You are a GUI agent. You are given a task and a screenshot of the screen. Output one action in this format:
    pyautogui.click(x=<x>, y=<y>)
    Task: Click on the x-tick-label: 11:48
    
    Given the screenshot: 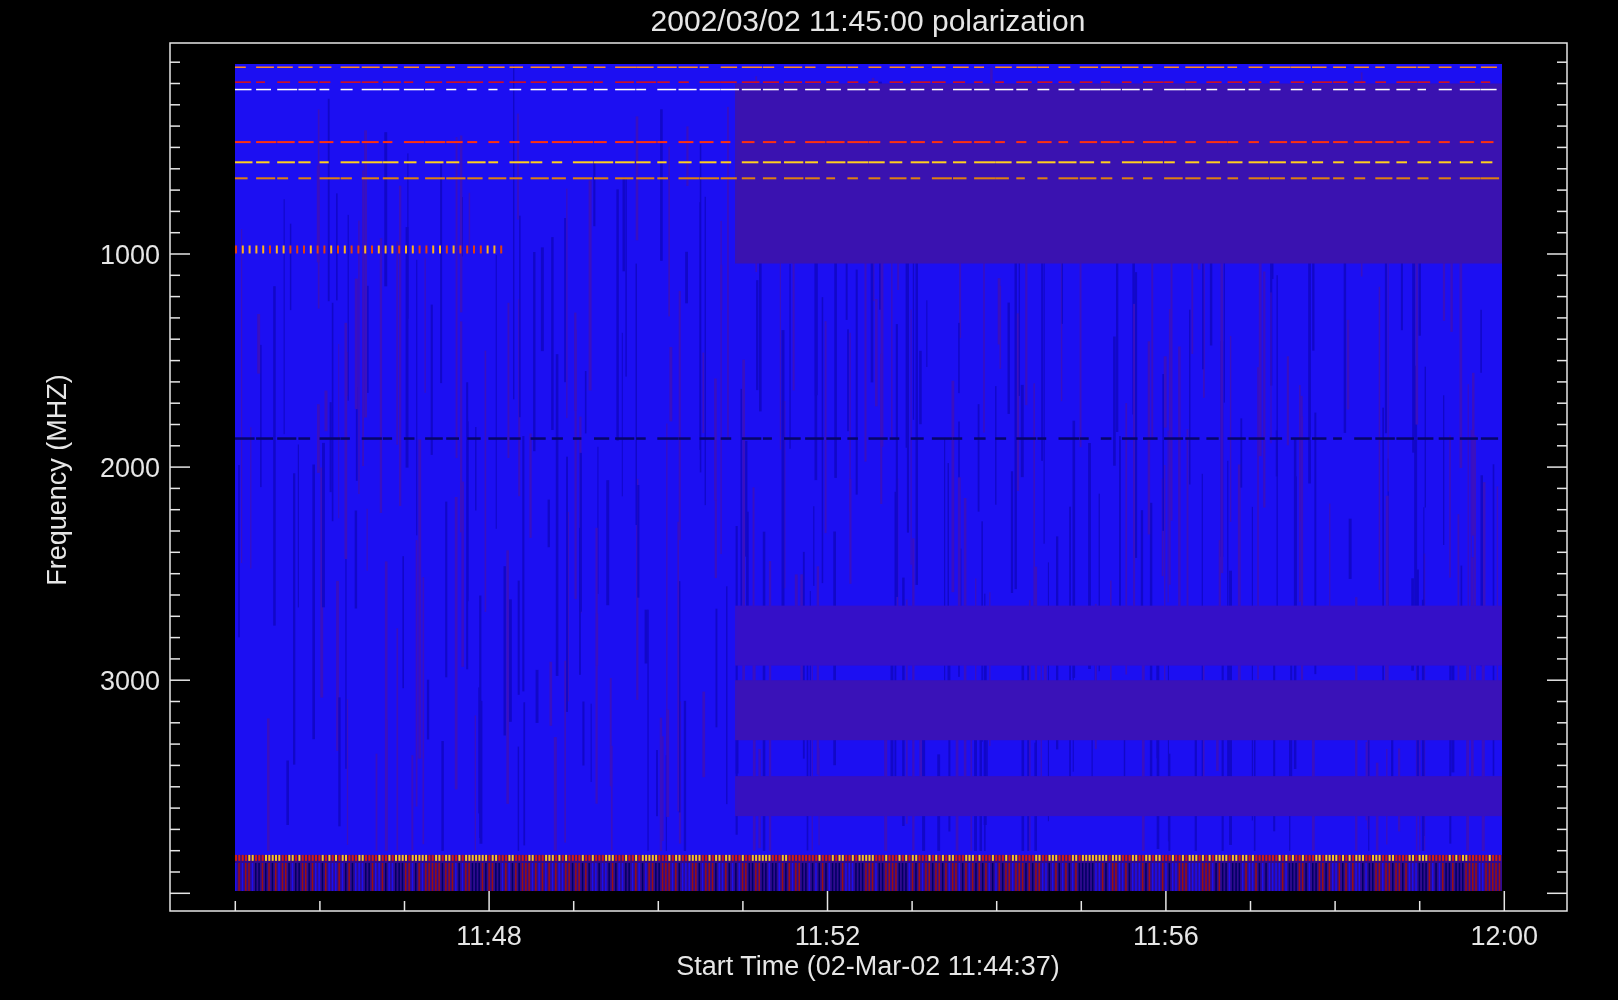 What is the action you would take?
    pyautogui.click(x=489, y=936)
    